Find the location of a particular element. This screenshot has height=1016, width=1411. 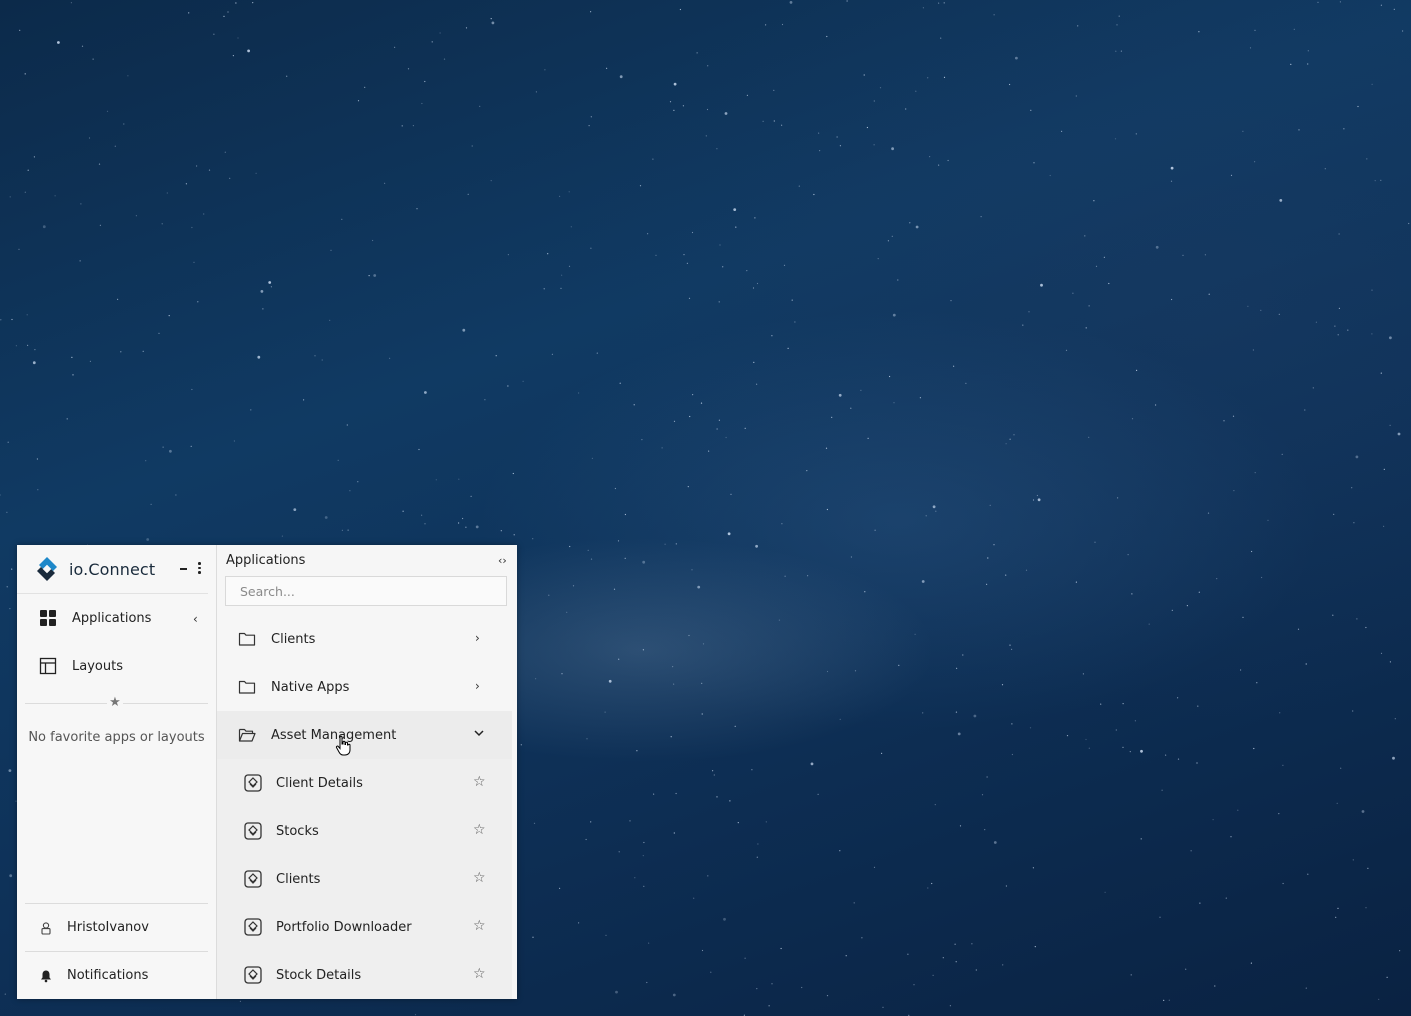

collapse-panel-icon: ‹› is located at coordinates (502, 560).